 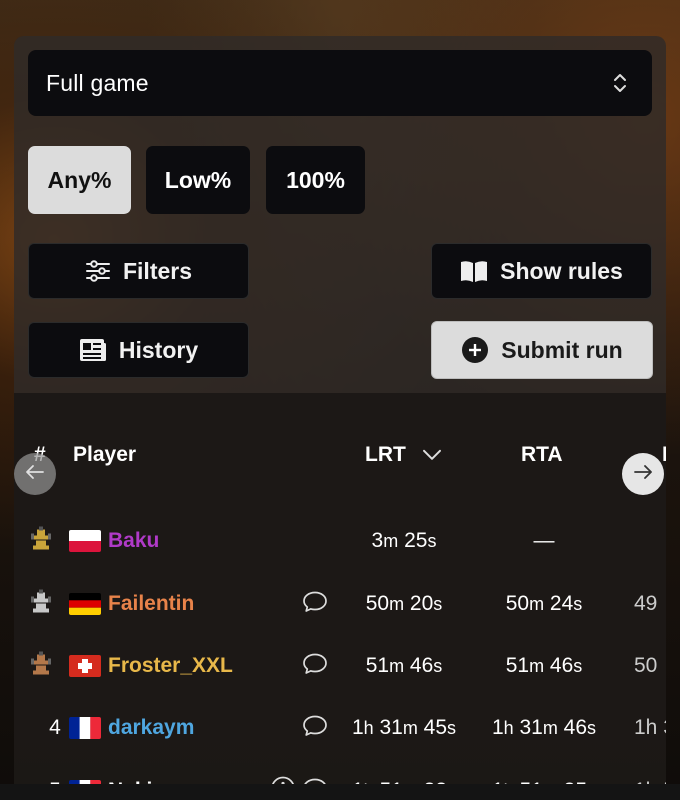 I want to click on arrow-right-icon, so click(x=643, y=474).